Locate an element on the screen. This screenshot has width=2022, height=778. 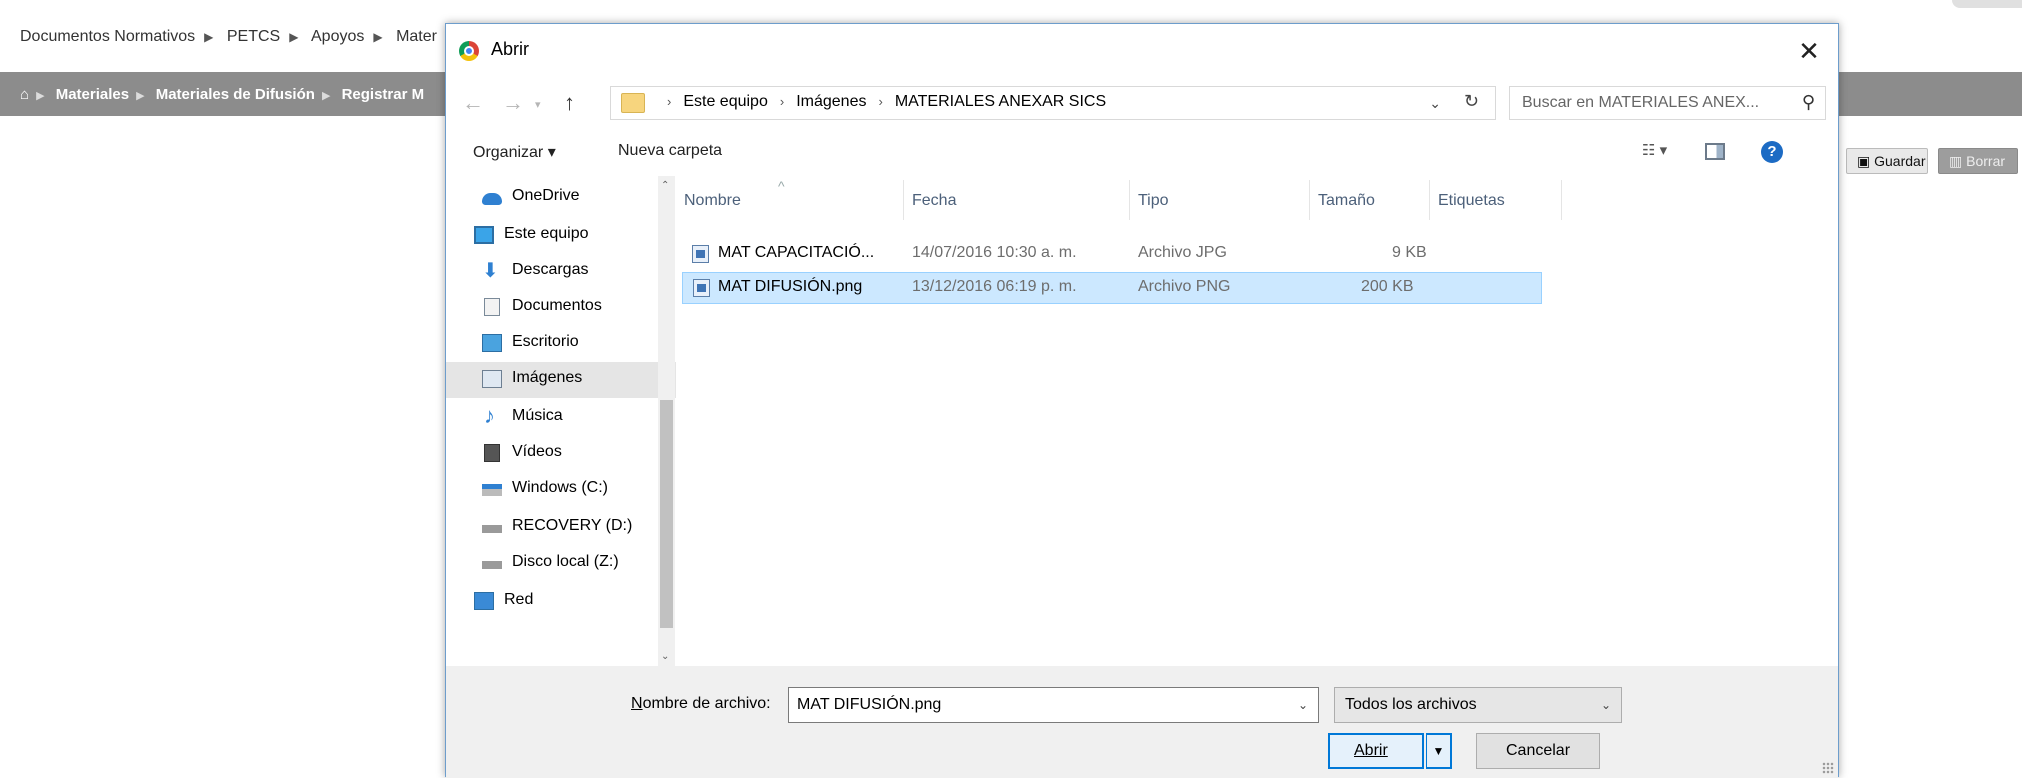
video-icon is located at coordinates (492, 453).